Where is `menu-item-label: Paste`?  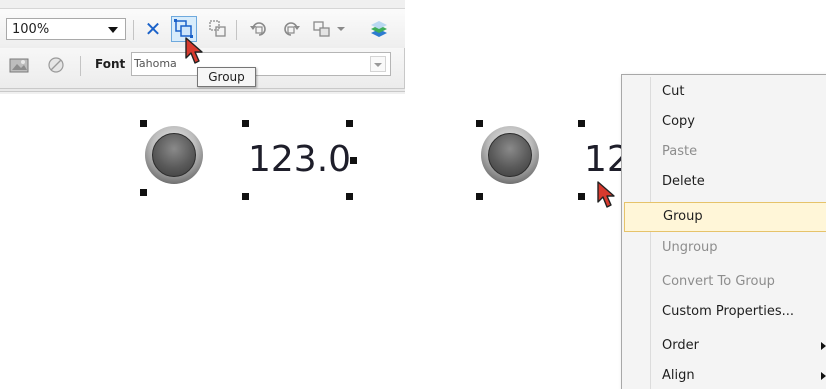 menu-item-label: Paste is located at coordinates (680, 151).